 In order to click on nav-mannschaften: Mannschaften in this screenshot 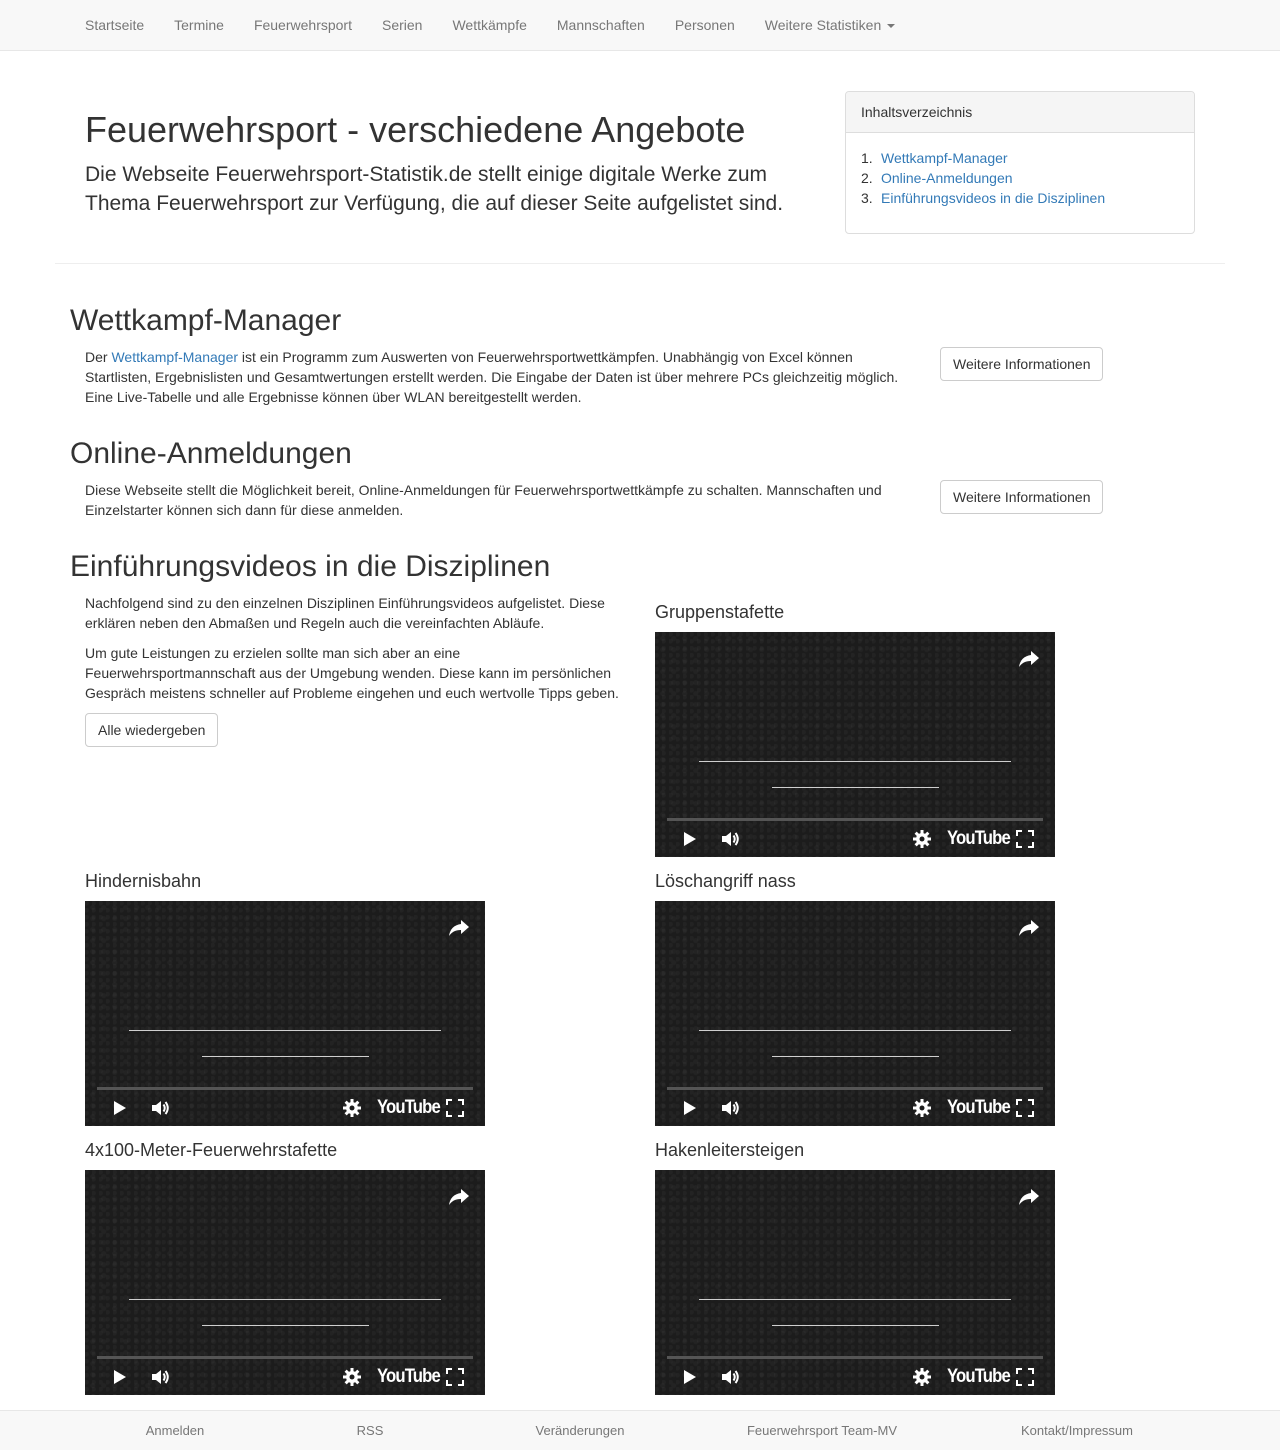, I will do `click(601, 25)`.